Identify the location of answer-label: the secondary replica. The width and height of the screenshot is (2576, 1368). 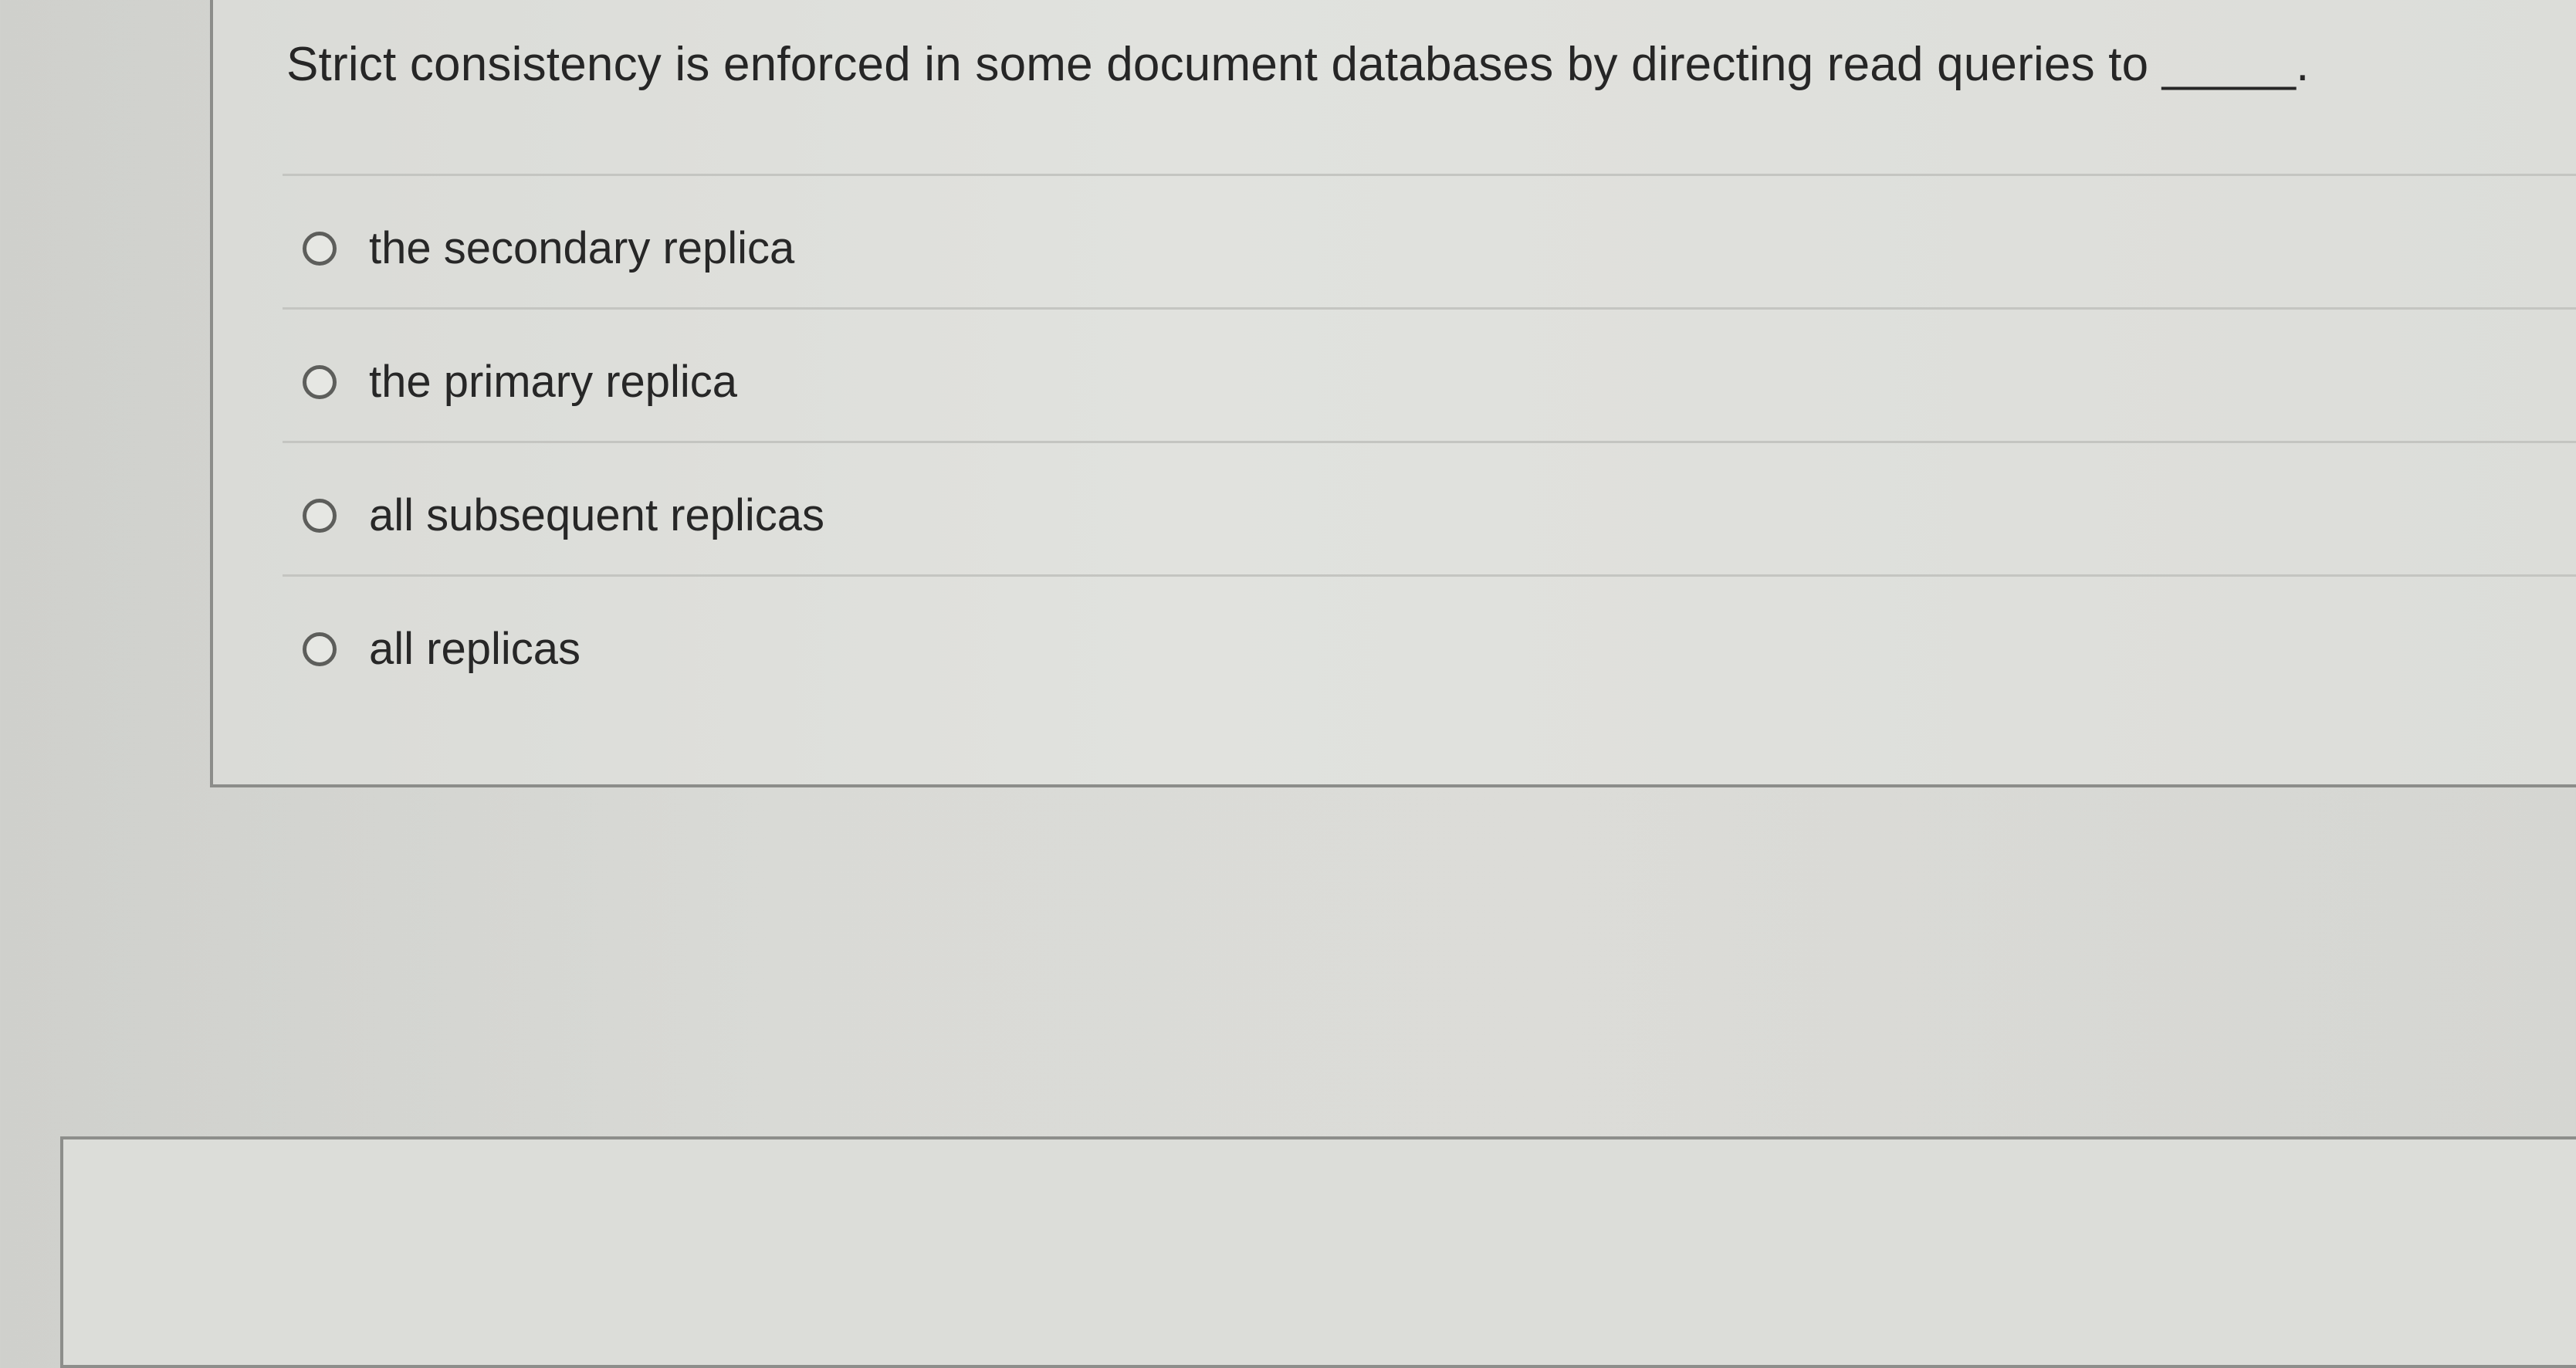
(581, 248).